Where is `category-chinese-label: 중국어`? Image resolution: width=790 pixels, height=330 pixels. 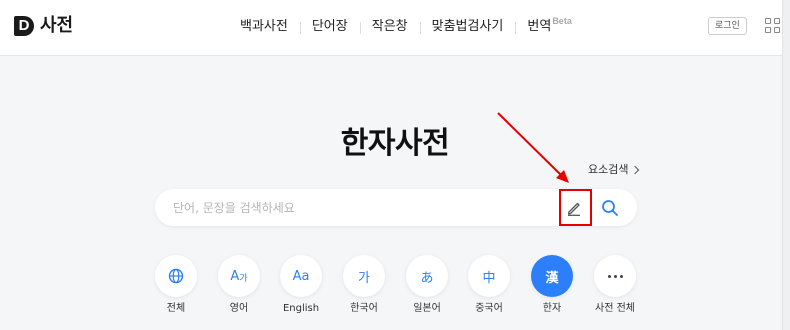 category-chinese-label: 중국어 is located at coordinates (489, 308).